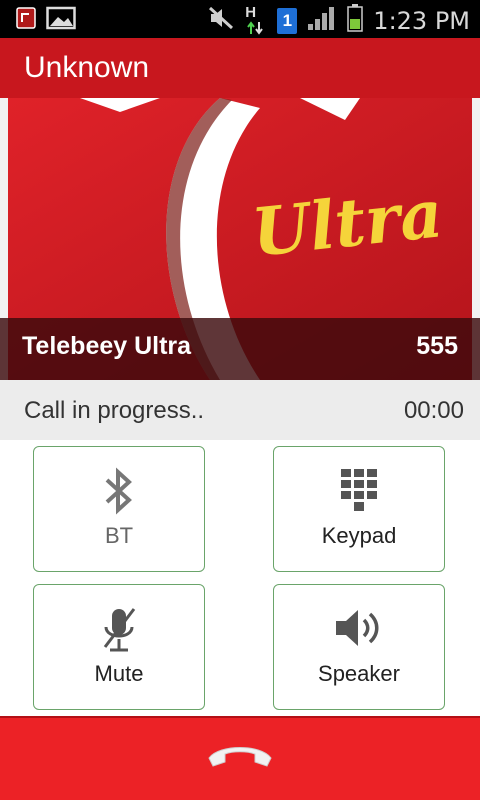  I want to click on speaker-icon, so click(359, 631).